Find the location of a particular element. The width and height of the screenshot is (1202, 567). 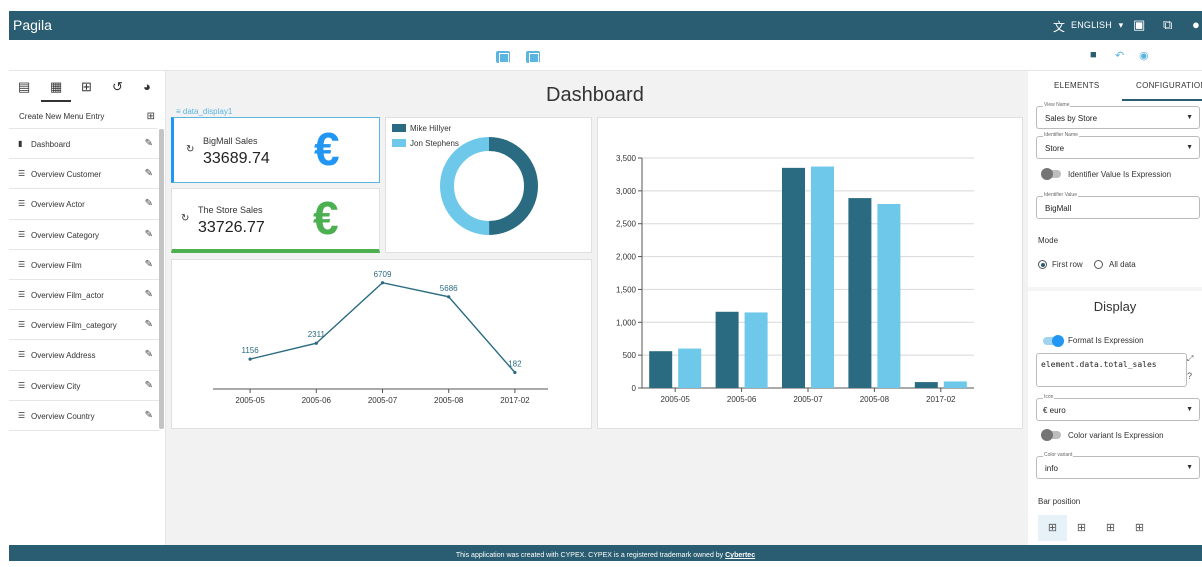

data-label: 2311 is located at coordinates (317, 334).